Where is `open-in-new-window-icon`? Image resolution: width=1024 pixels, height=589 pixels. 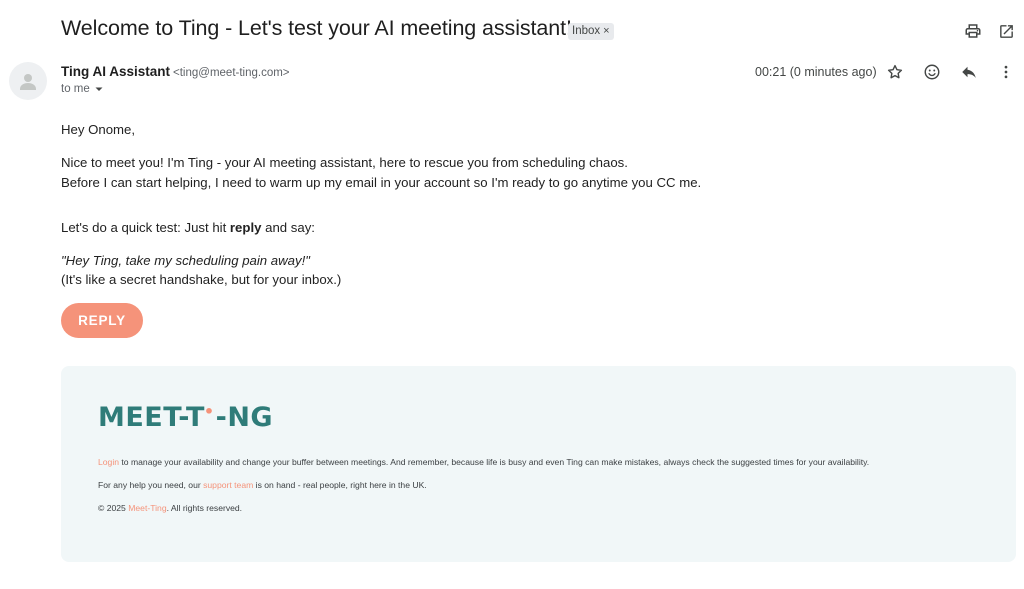
open-in-new-window-icon is located at coordinates (1006, 31).